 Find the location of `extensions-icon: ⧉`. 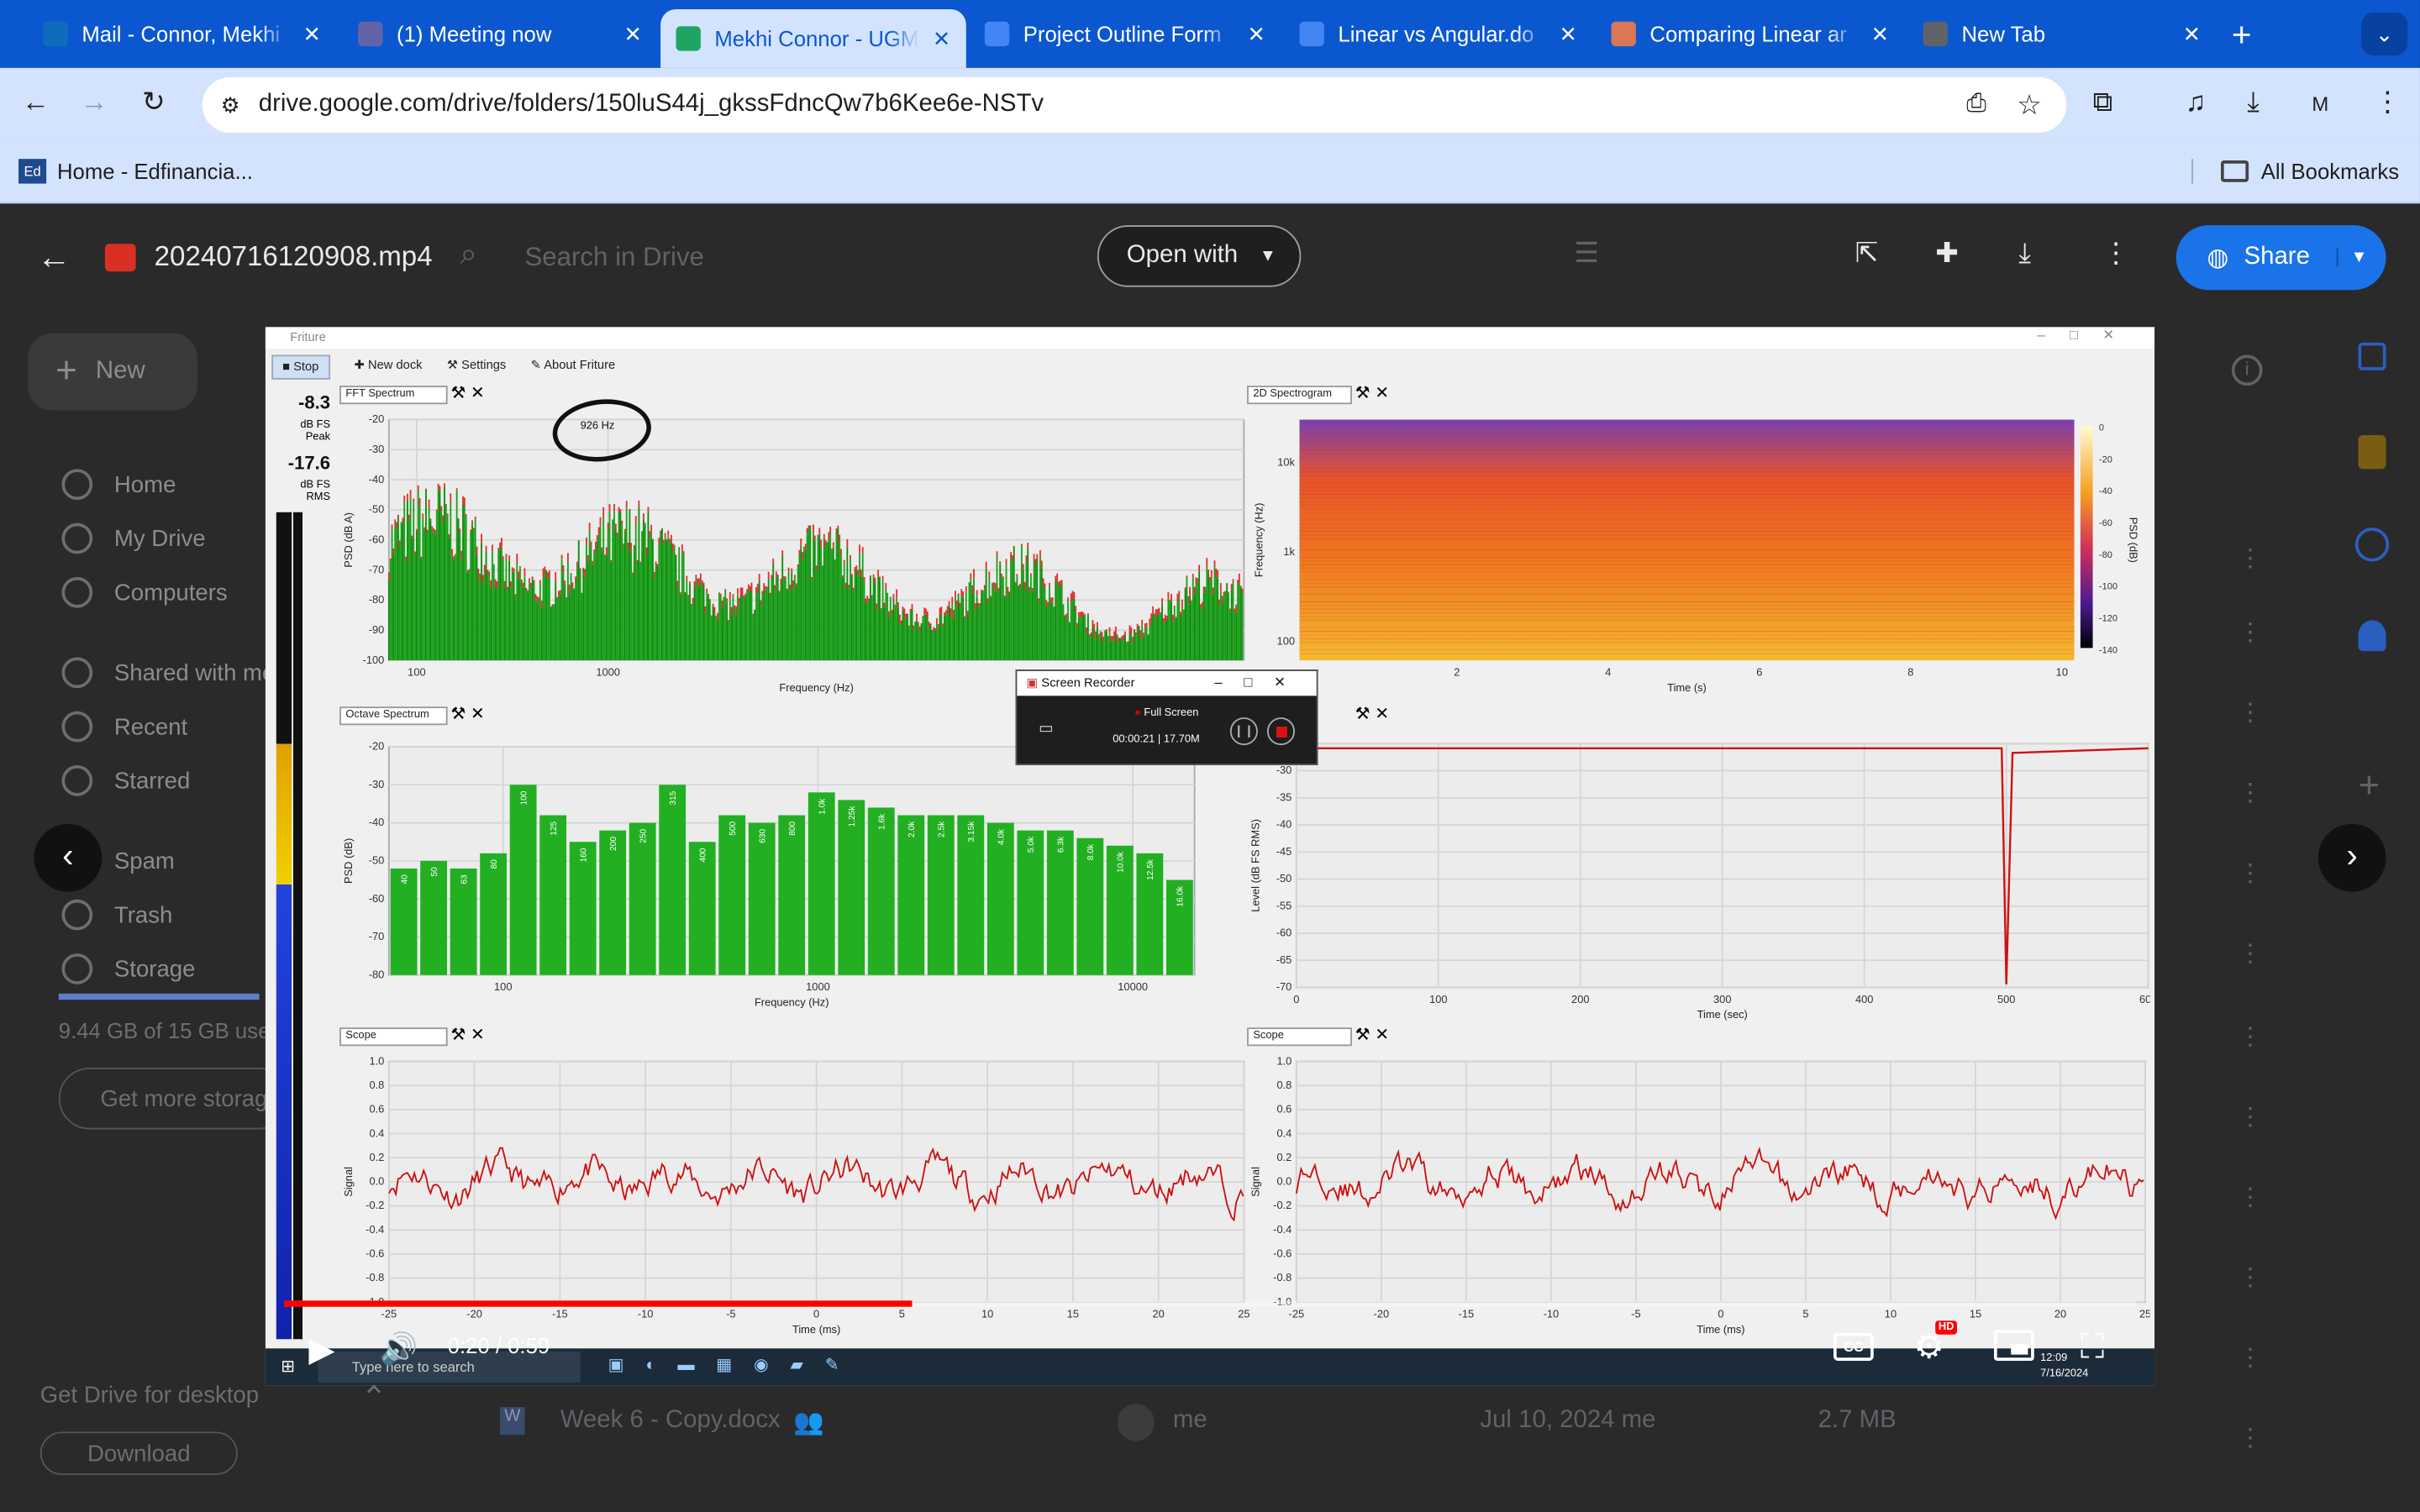

extensions-icon: ⧉ is located at coordinates (2103, 103).